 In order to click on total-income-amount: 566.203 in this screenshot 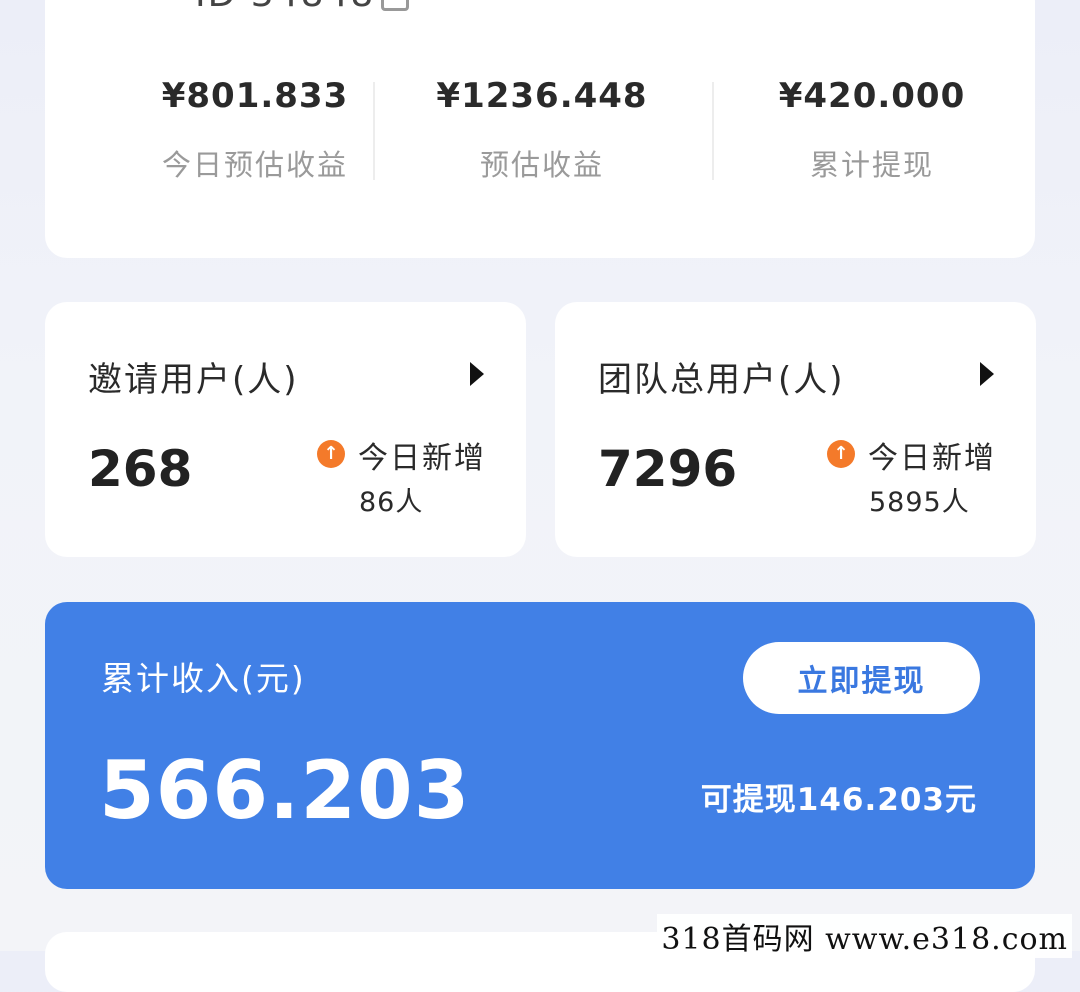, I will do `click(285, 790)`.